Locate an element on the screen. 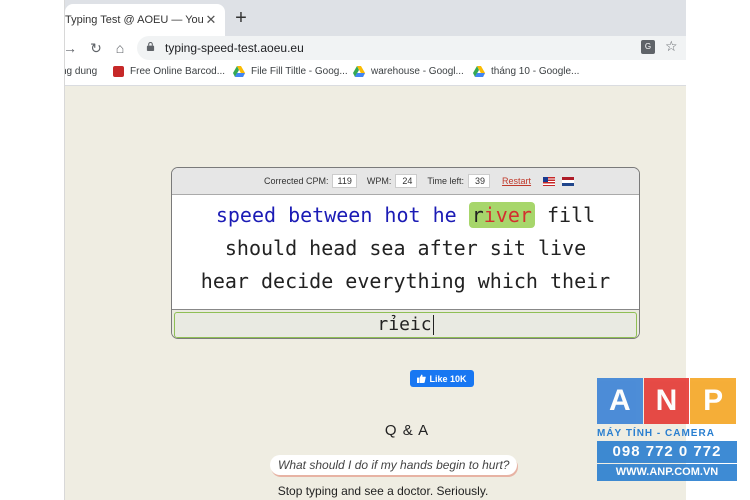 This screenshot has width=750, height=500. anp-logo: A N P is located at coordinates (667, 401).